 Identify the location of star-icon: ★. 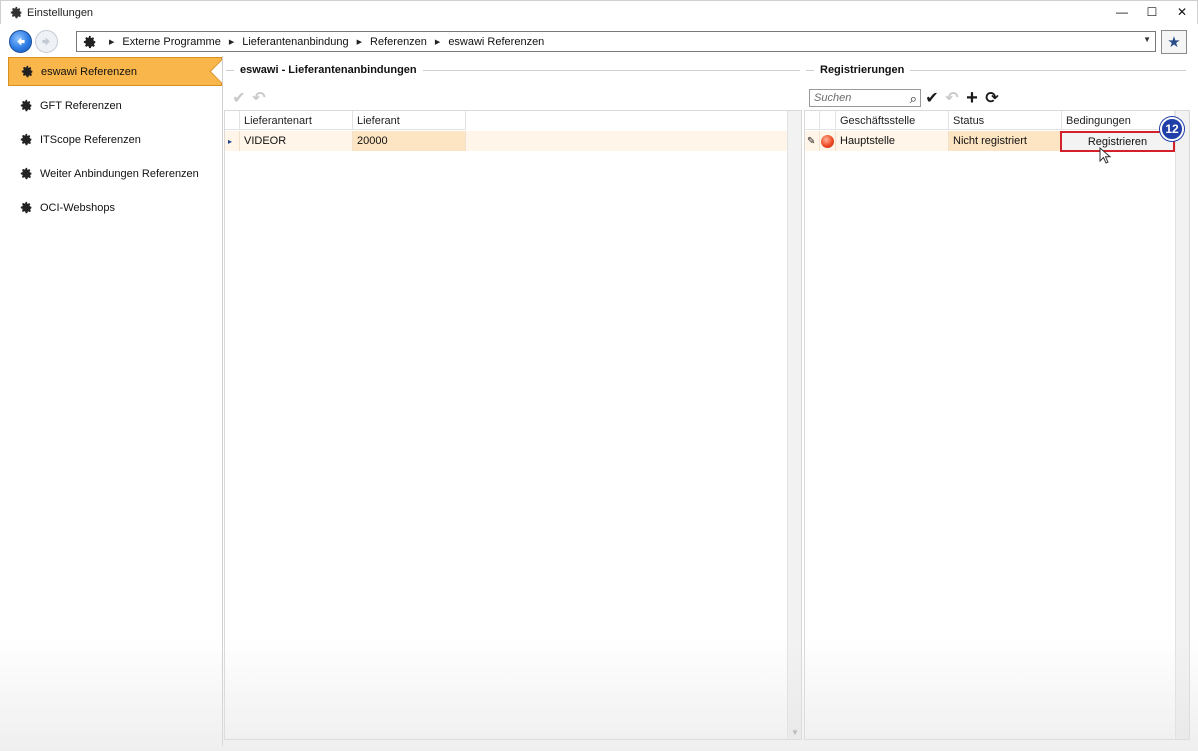
(1174, 42).